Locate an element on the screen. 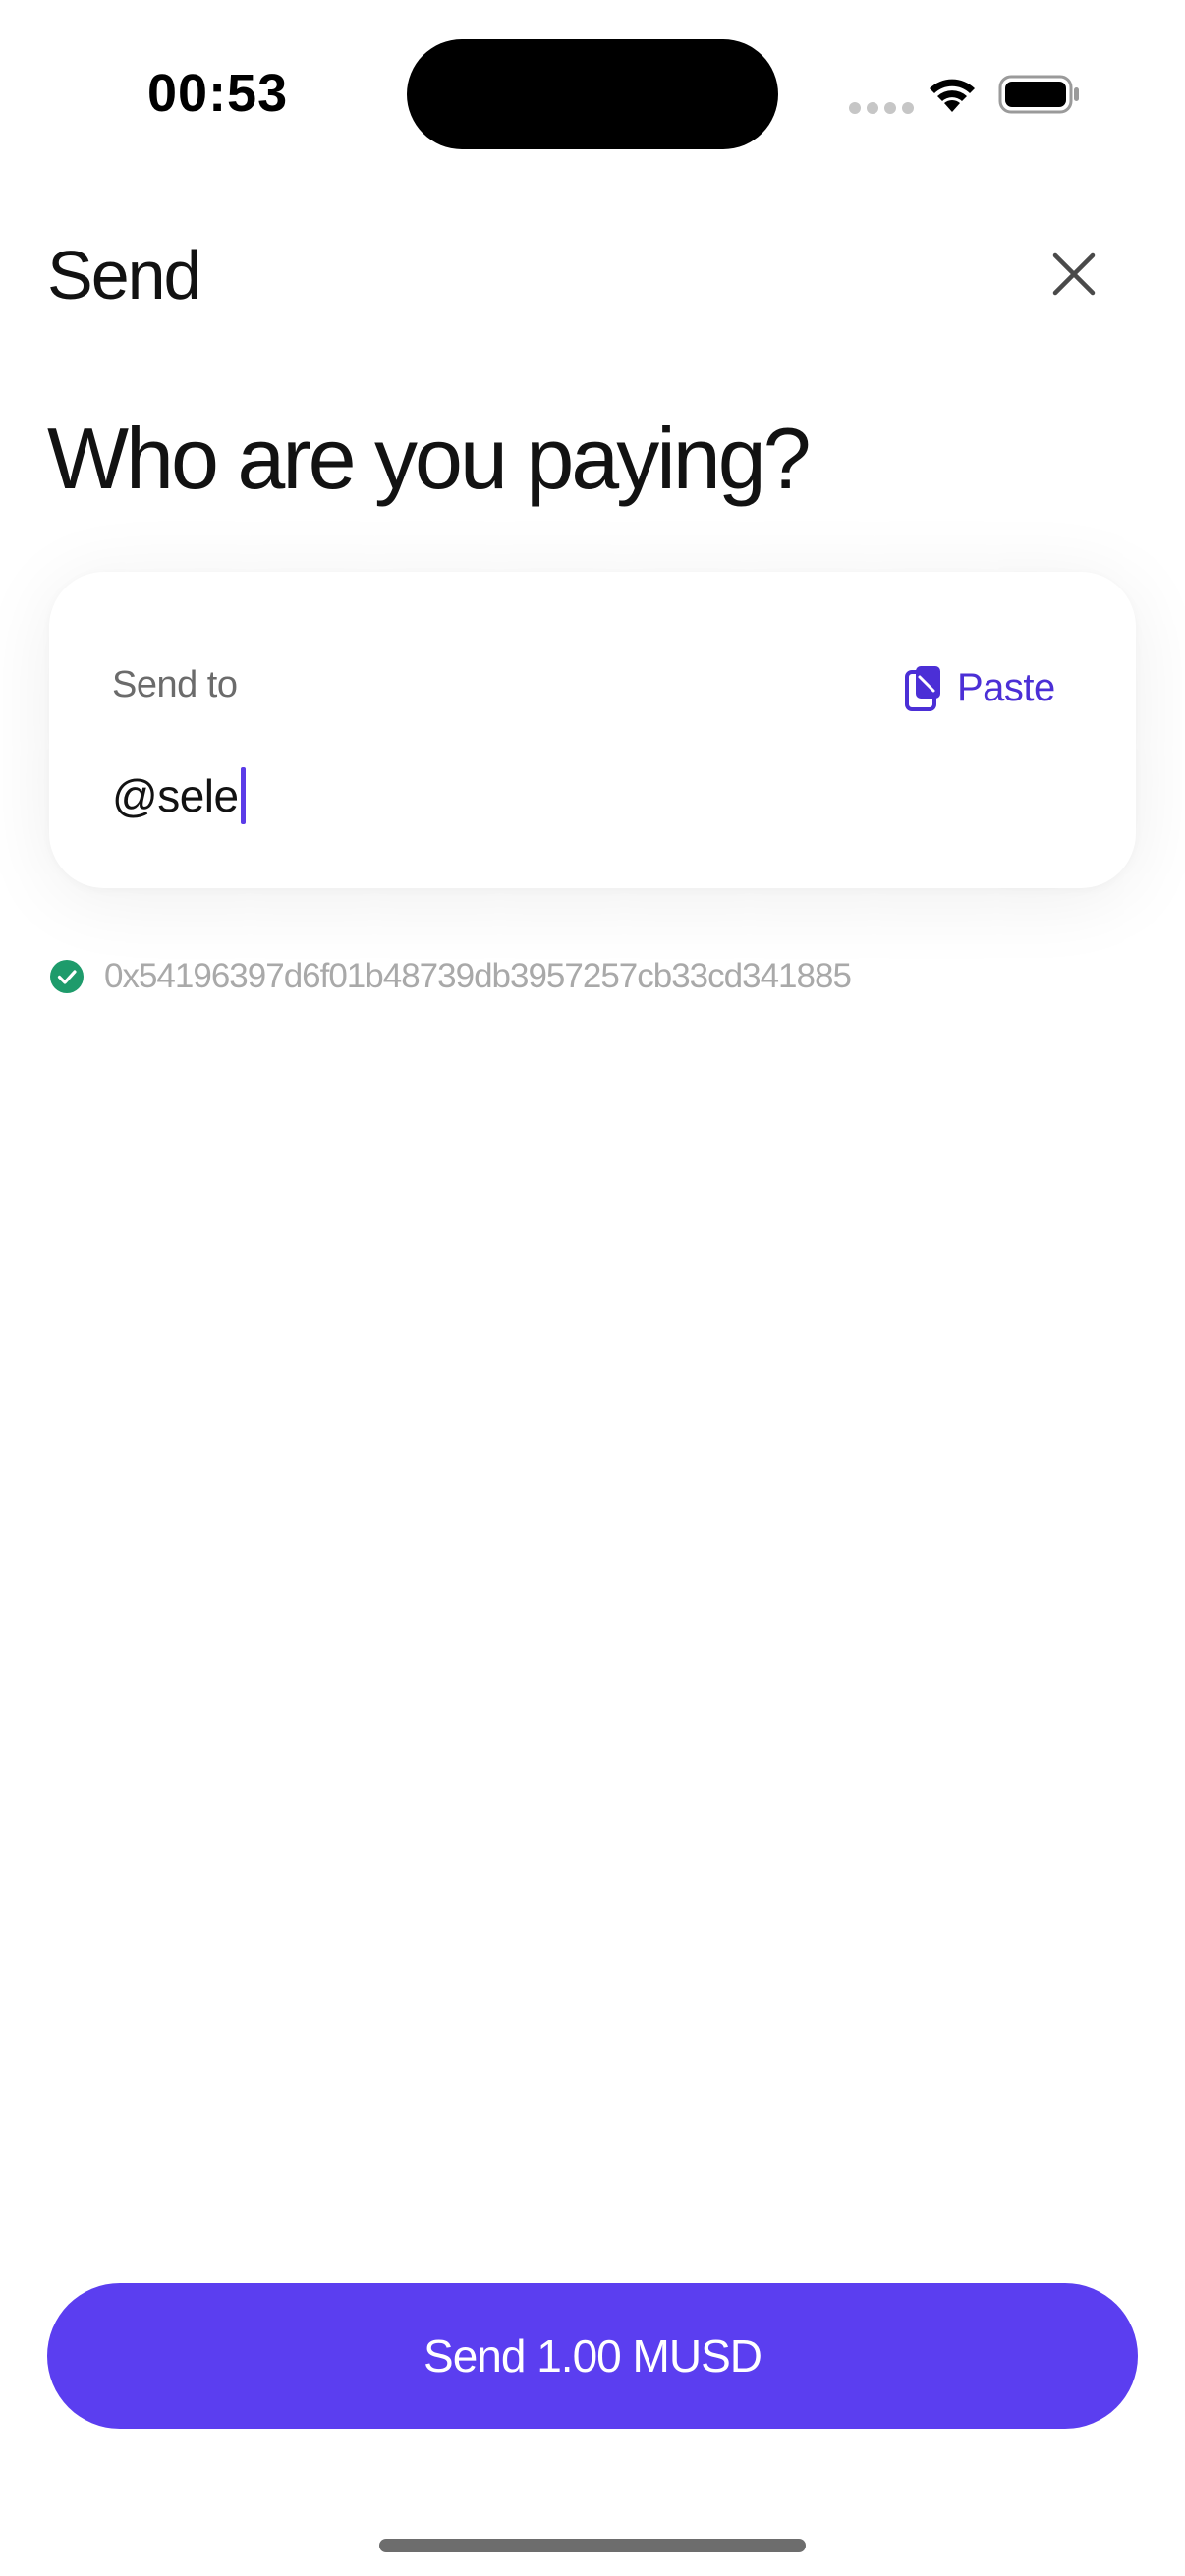 The image size is (1185, 2576). send-to-label: Send to is located at coordinates (175, 684).